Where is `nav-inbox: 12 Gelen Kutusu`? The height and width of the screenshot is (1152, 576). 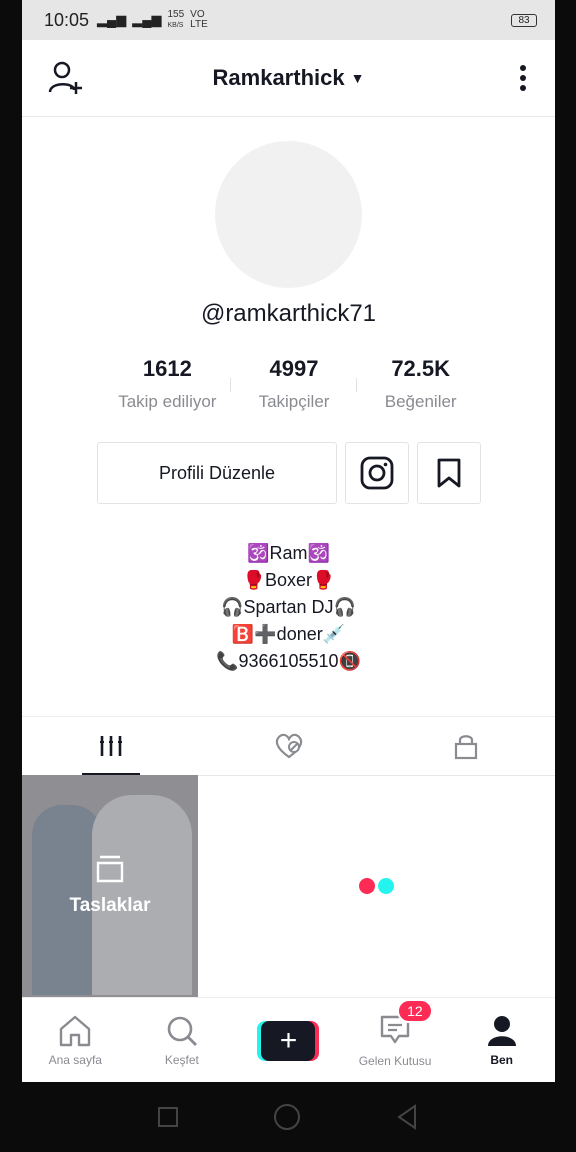
nav-inbox: 12 Gelen Kutusu is located at coordinates (395, 1040).